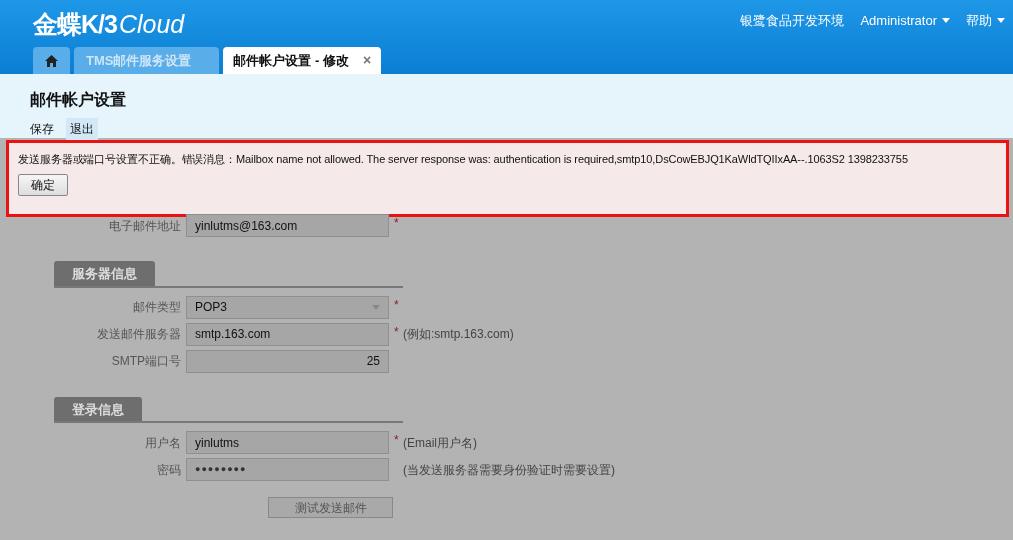 The width and height of the screenshot is (1013, 540). What do you see at coordinates (151, 24) in the screenshot?
I see `logo-text: Cloud` at bounding box center [151, 24].